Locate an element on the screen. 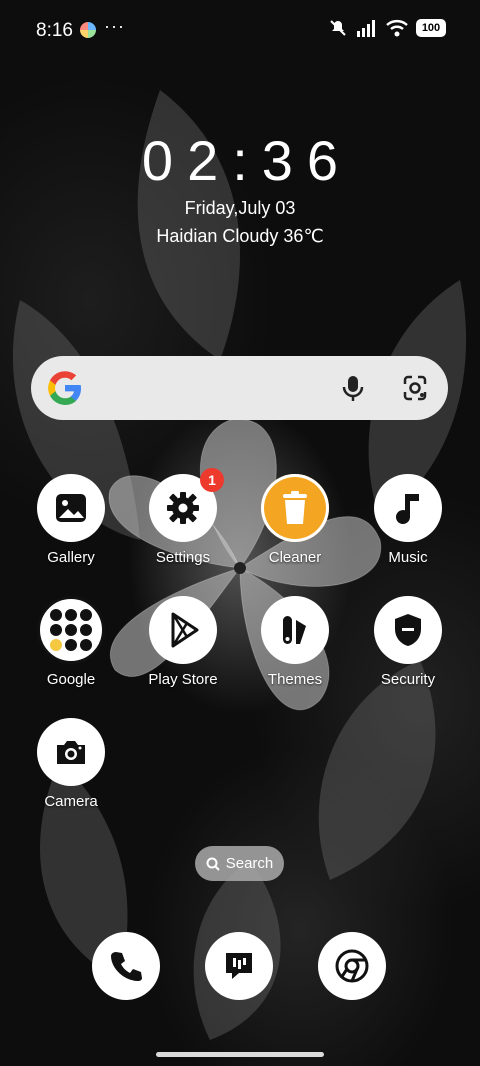  trash-icon is located at coordinates (295, 508).